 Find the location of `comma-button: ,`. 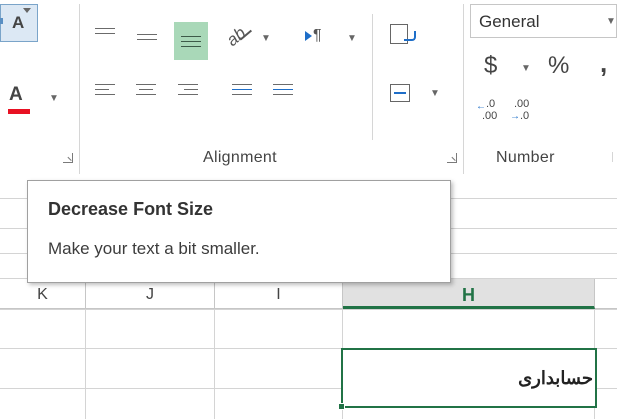

comma-button: , is located at coordinates (603, 63).